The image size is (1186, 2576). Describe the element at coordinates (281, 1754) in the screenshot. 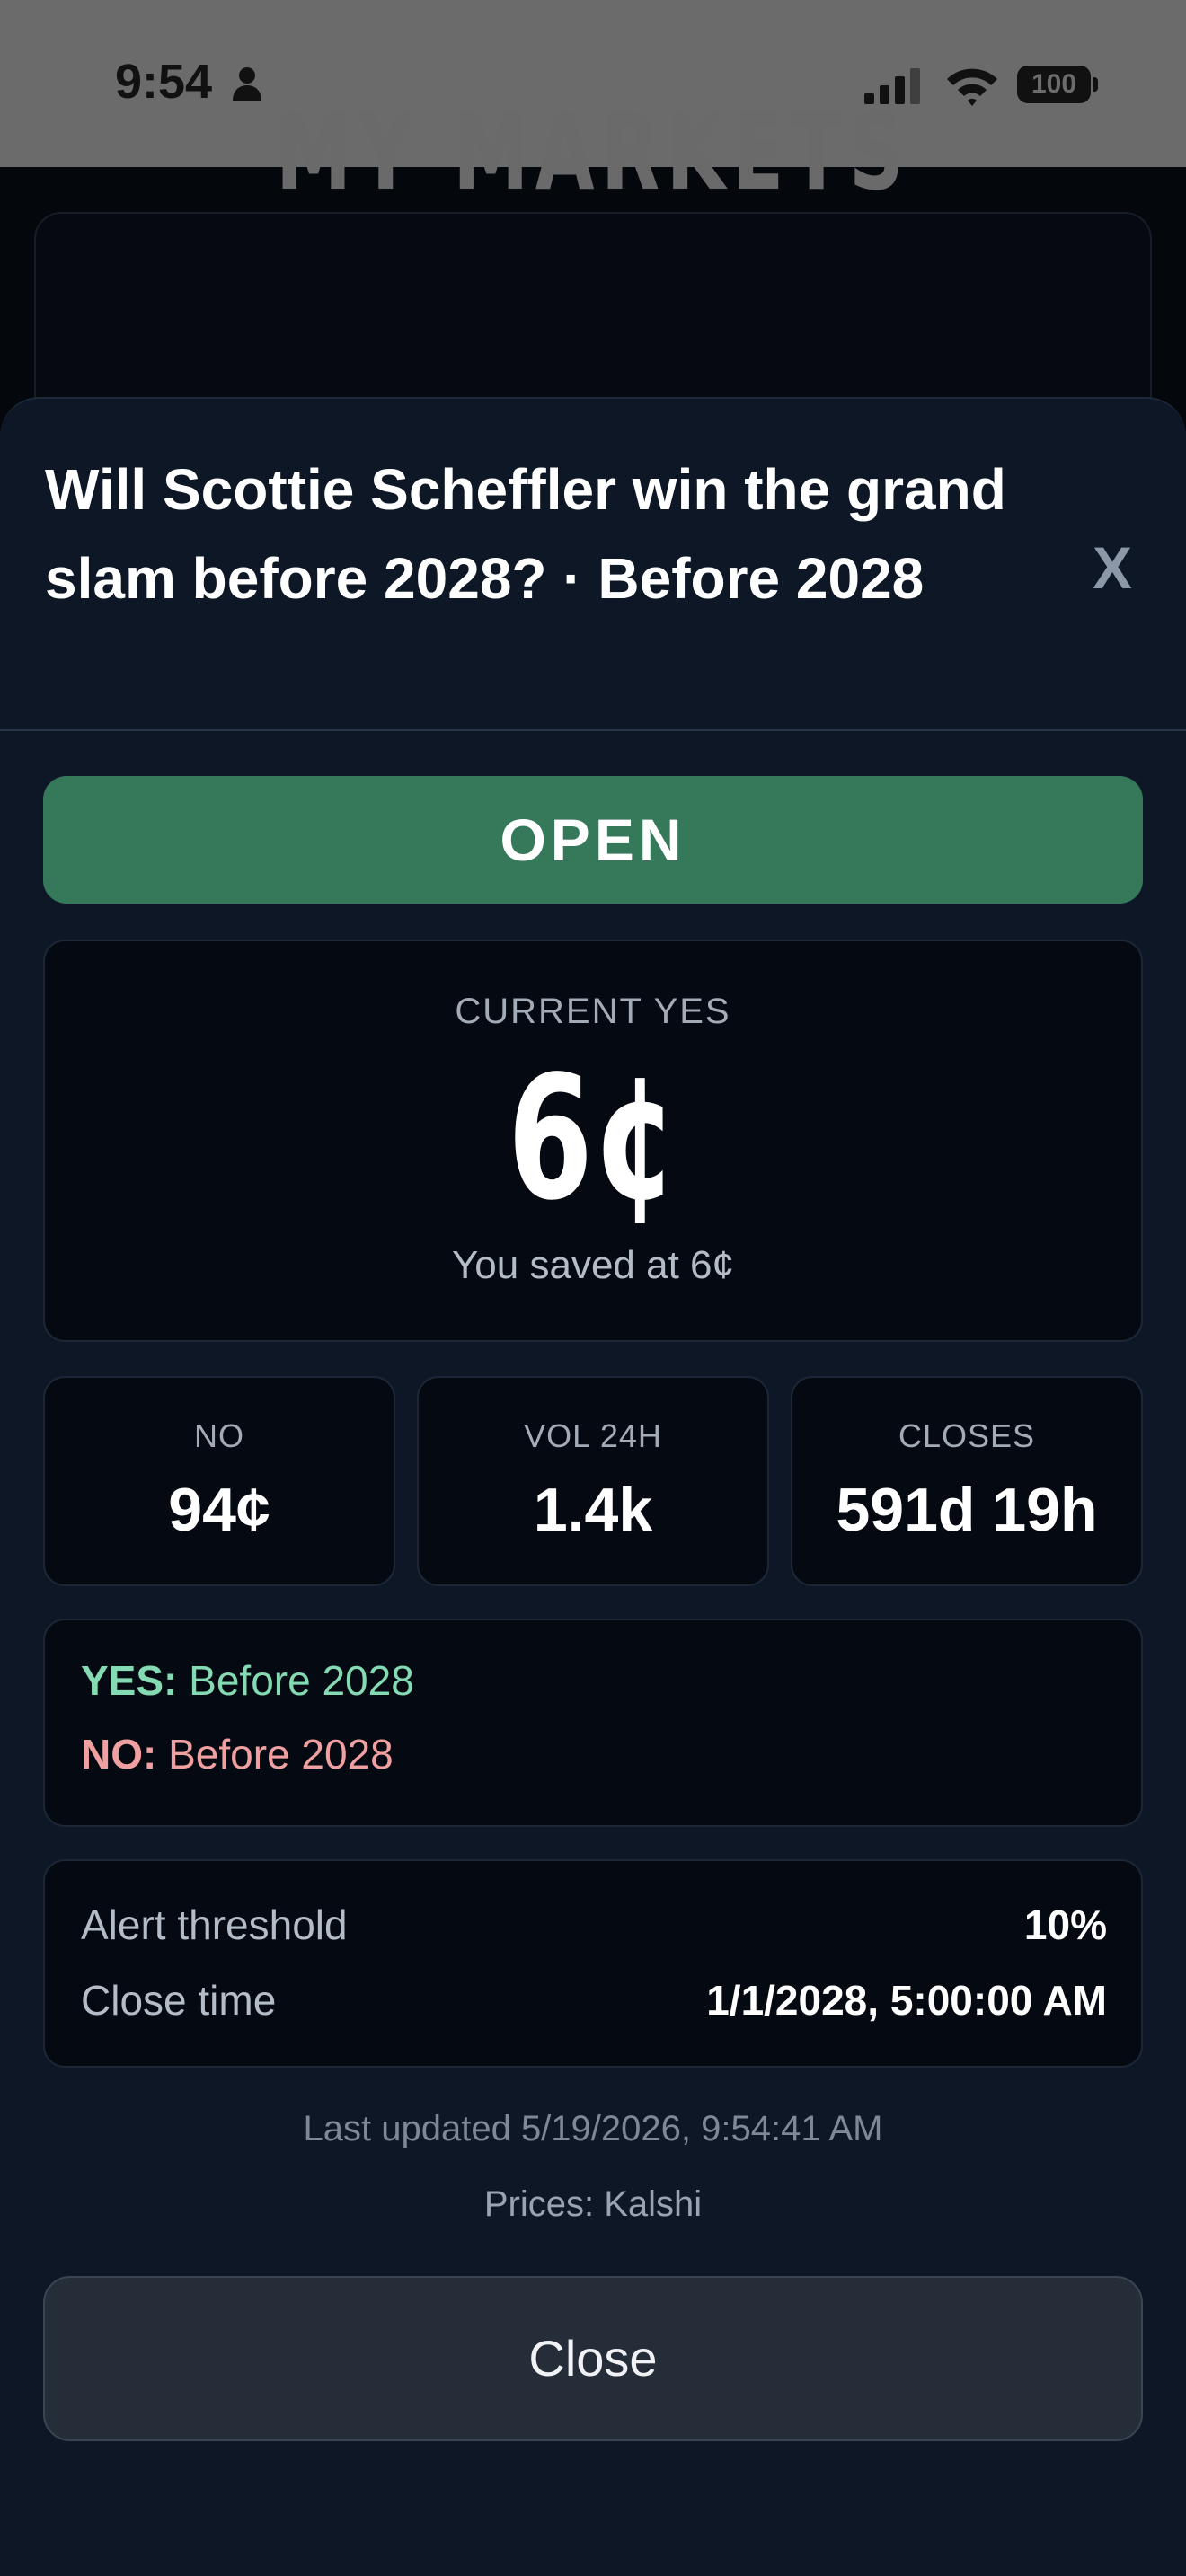

I see `outcome-no-value: Before 2028` at that location.